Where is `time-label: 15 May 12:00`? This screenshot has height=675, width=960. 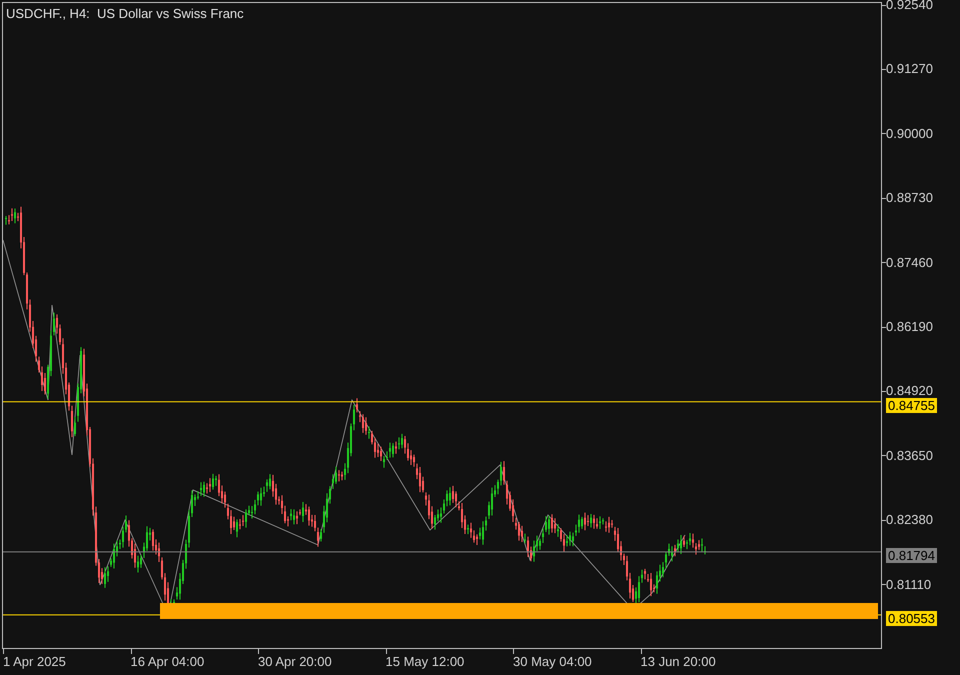 time-label: 15 May 12:00 is located at coordinates (425, 662).